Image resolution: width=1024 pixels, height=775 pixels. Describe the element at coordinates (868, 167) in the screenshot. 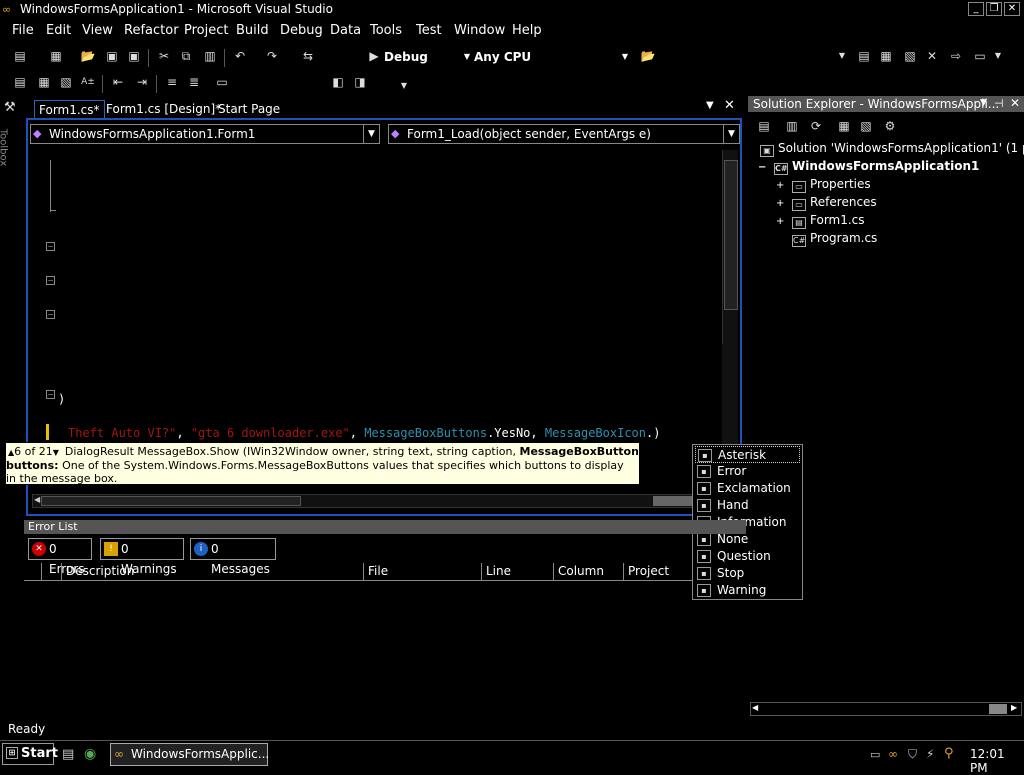

I see `tree-project: − C# WindowsFormsApplication1` at that location.